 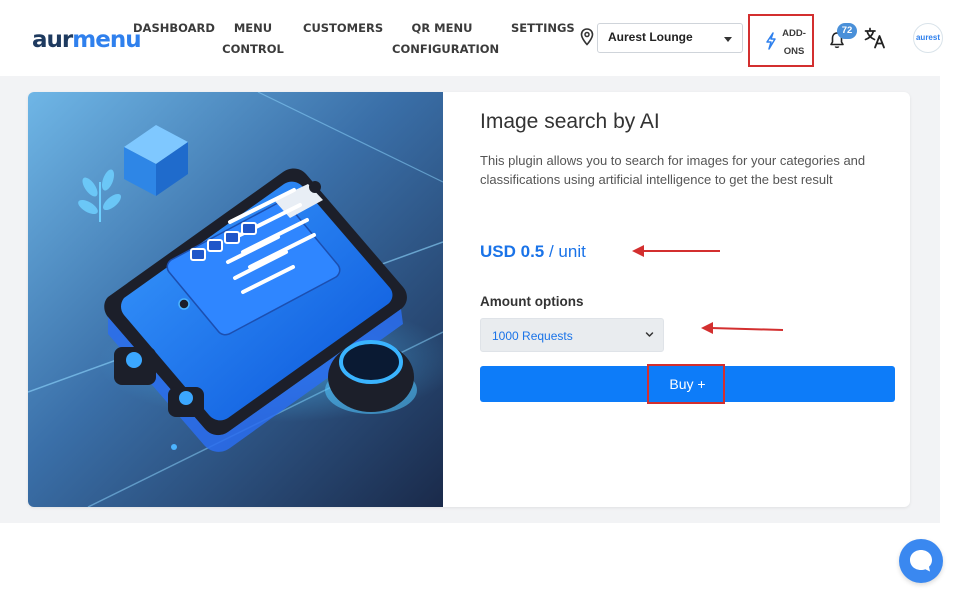 I want to click on addons-label-line2: ONS, so click(x=794, y=51).